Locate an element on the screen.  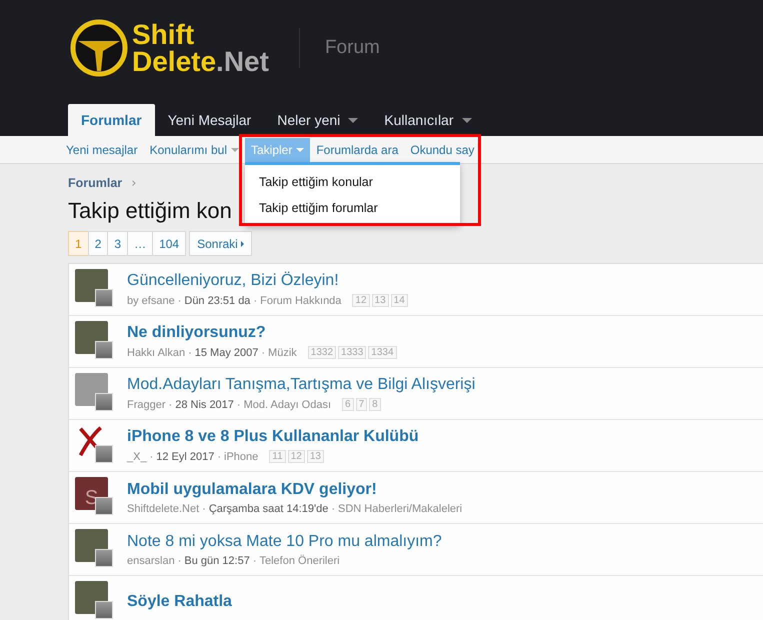
page-link: 14 is located at coordinates (399, 300).